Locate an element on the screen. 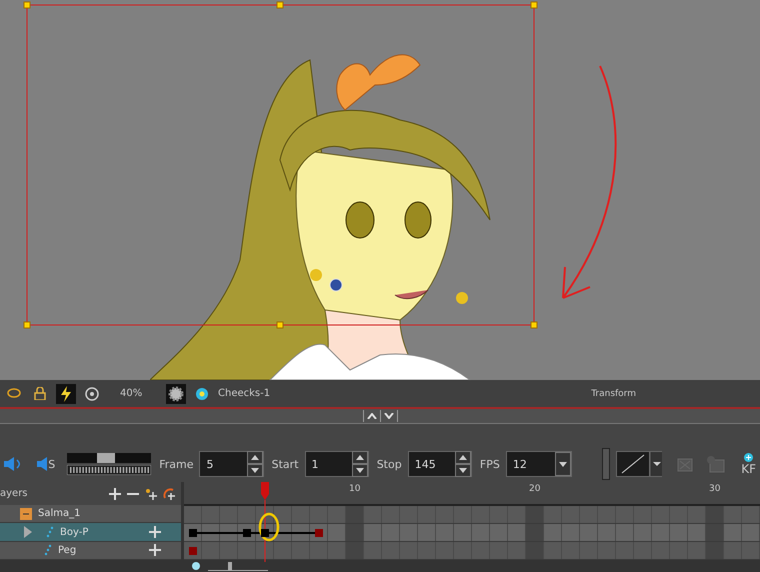 Image resolution: width=760 pixels, height=572 pixels. playhead is located at coordinates (265, 522).